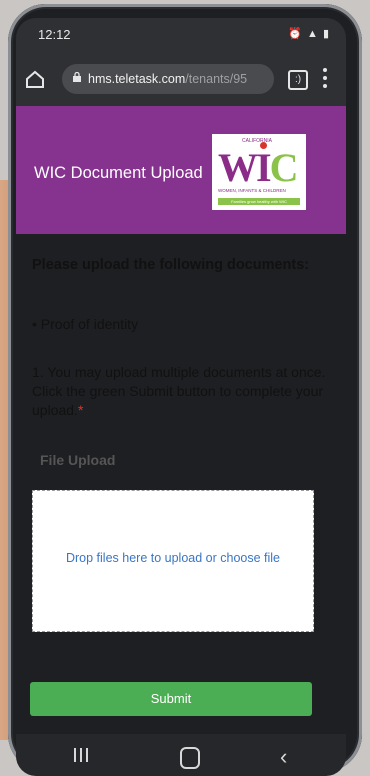 Image resolution: width=370 pixels, height=776 pixels. What do you see at coordinates (325, 78) in the screenshot?
I see `menu-icon` at bounding box center [325, 78].